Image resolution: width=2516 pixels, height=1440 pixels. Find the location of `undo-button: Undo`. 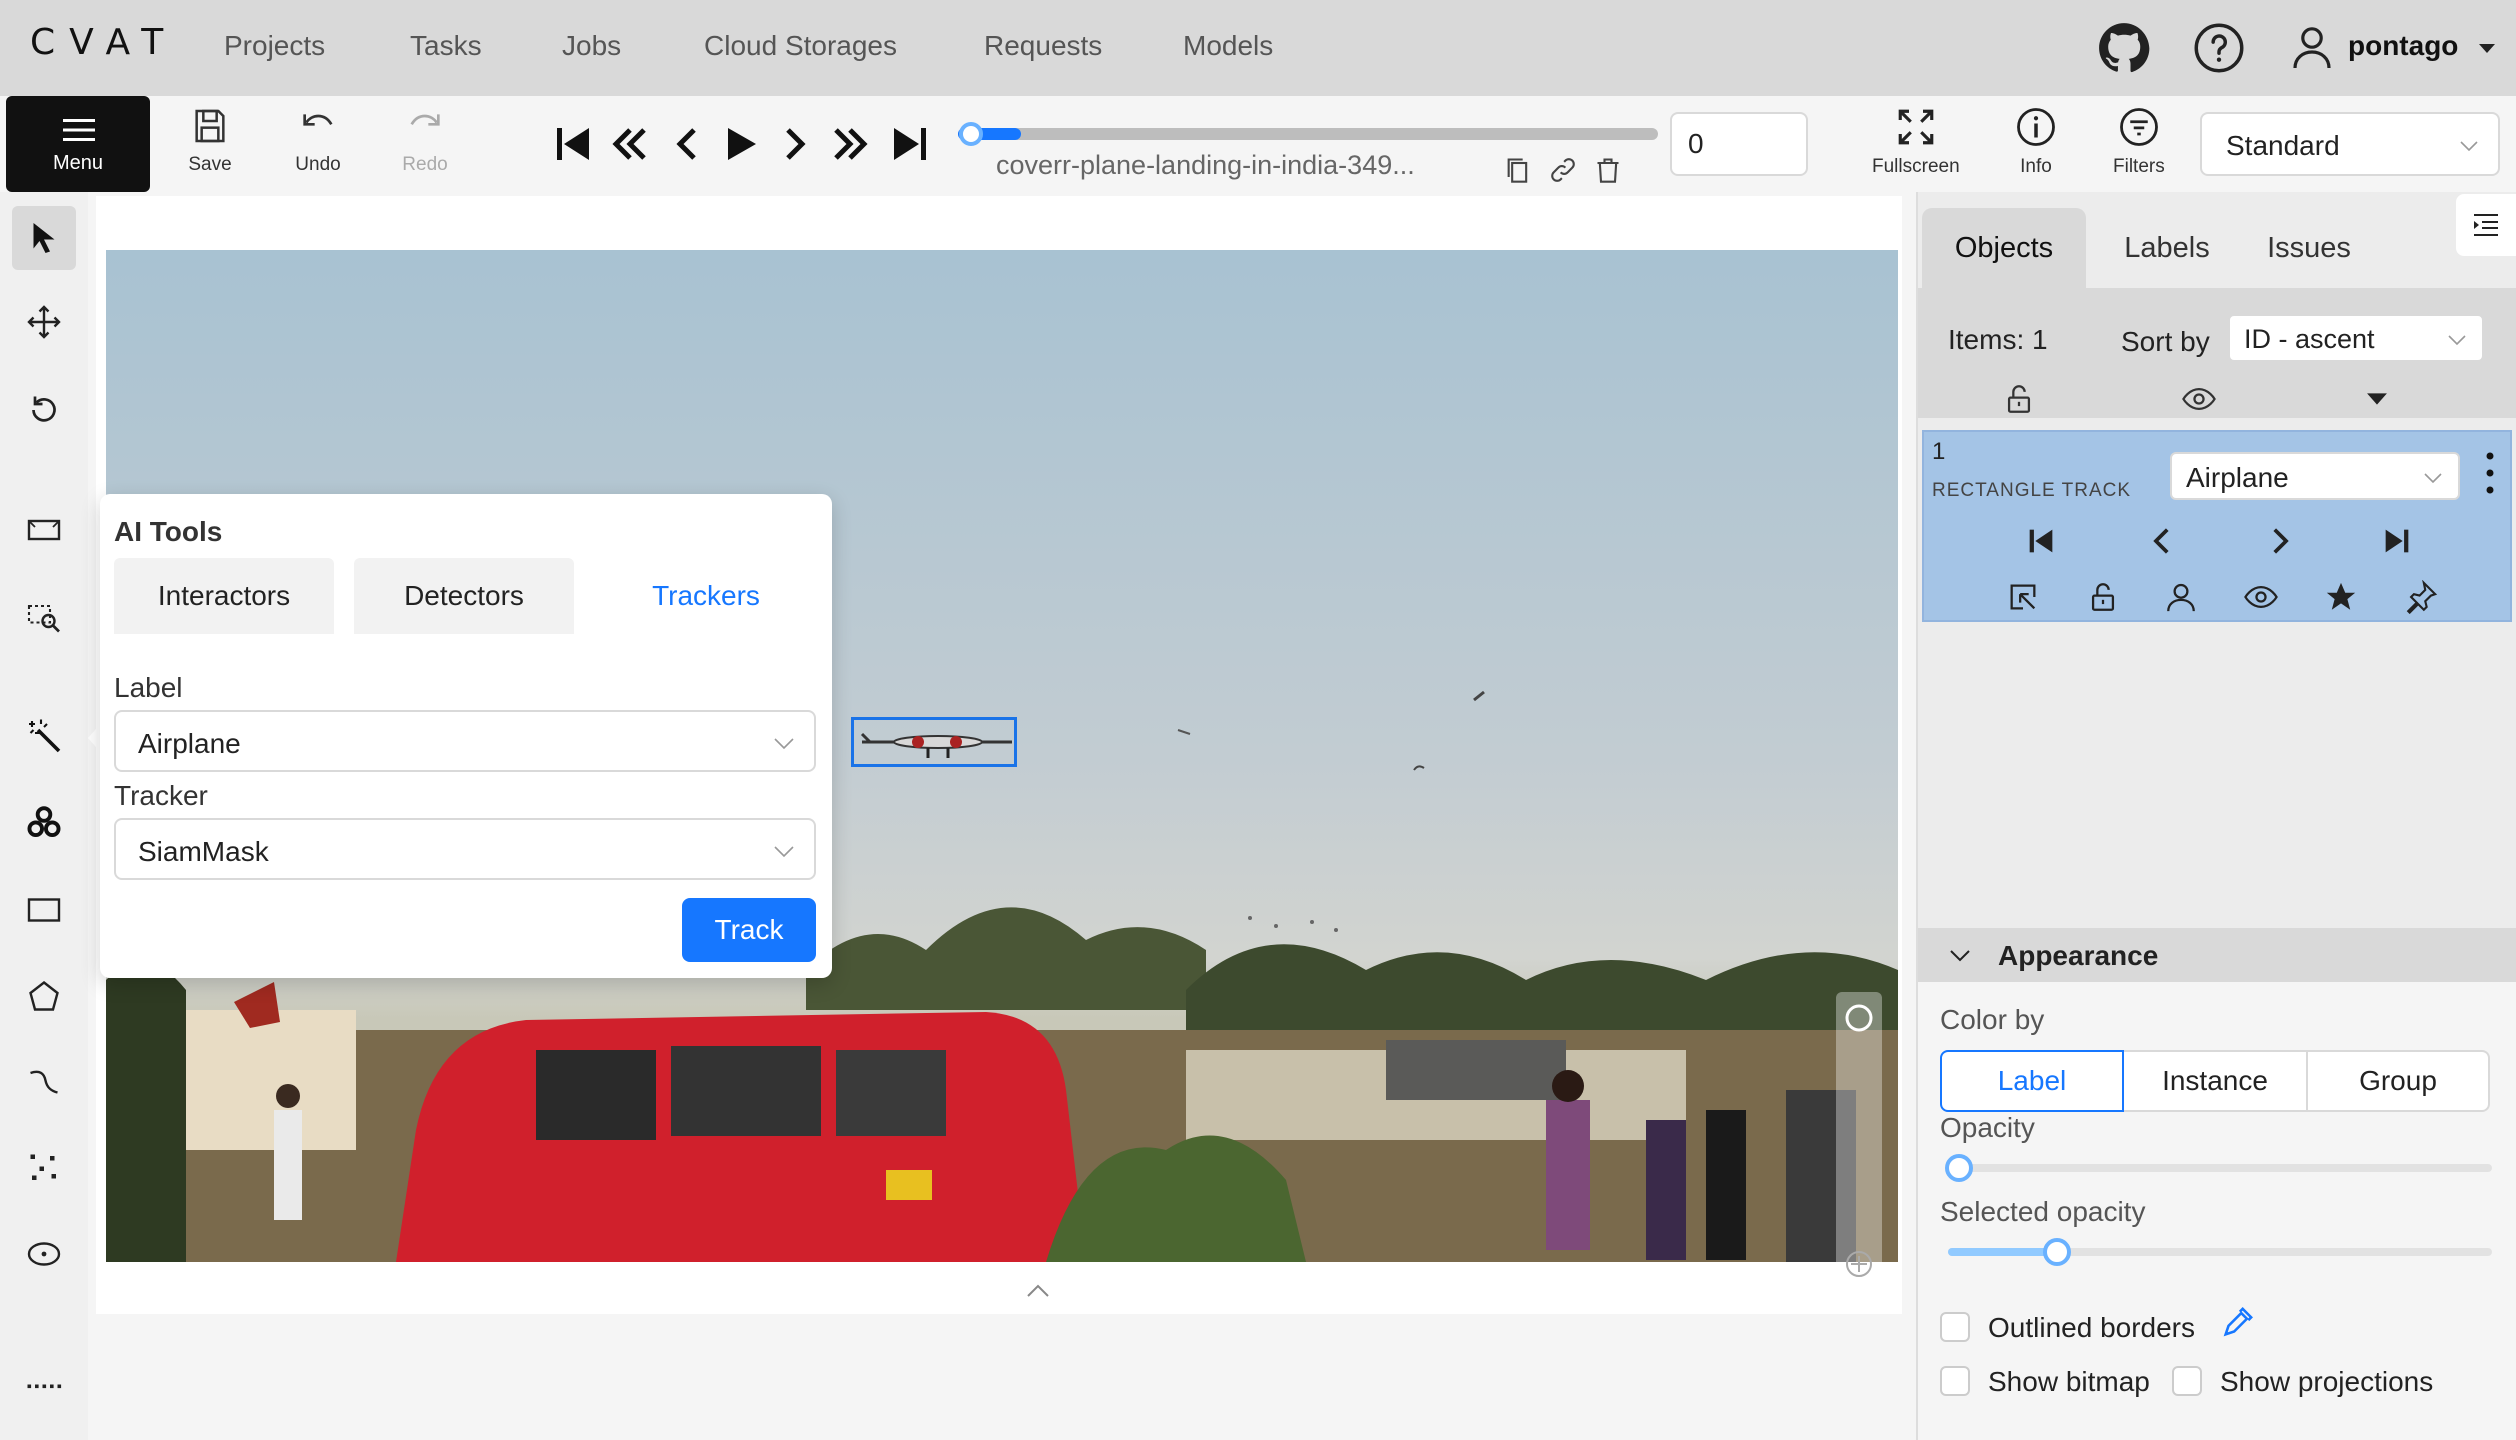

undo-button: Undo is located at coordinates (318, 146).